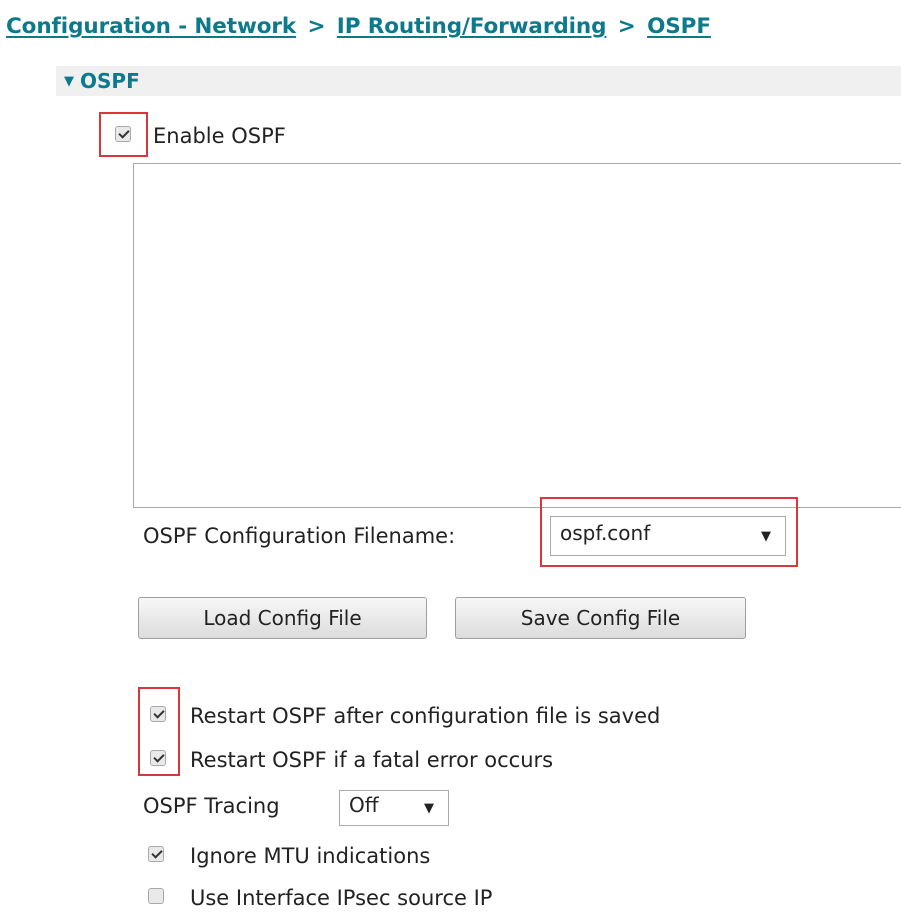 The width and height of the screenshot is (901, 914). I want to click on filename-select-value: ospf.conf, so click(605, 533).